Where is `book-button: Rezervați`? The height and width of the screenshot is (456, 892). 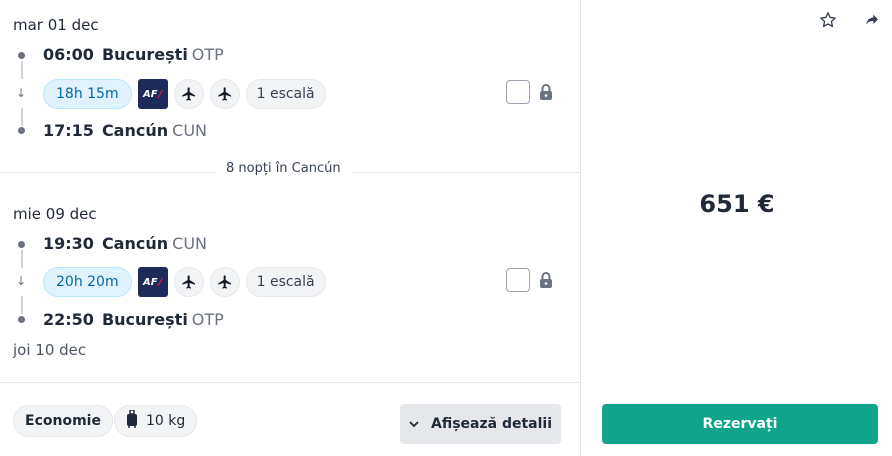 book-button: Rezervați is located at coordinates (740, 424).